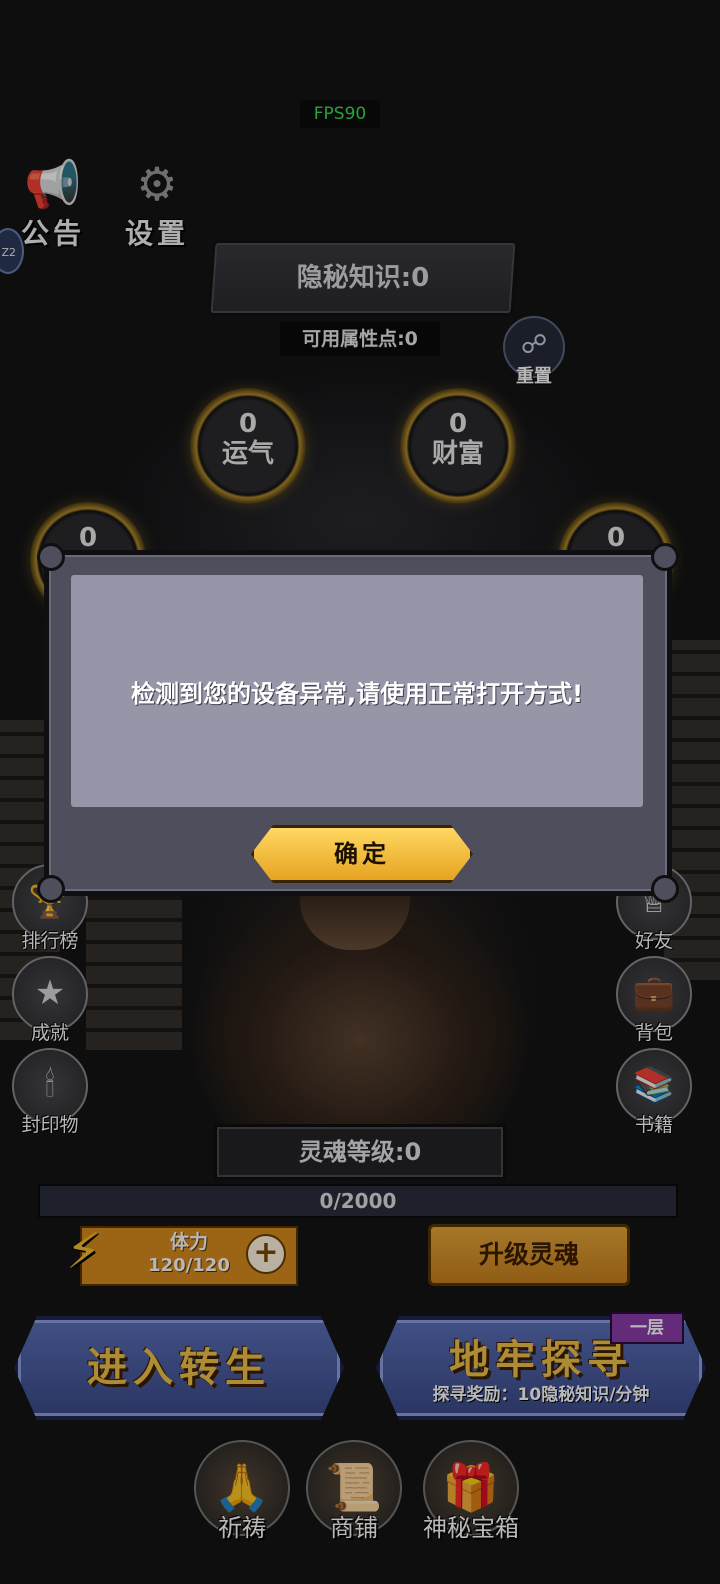 This screenshot has height=1584, width=720. I want to click on confirm-button: 确定, so click(362, 854).